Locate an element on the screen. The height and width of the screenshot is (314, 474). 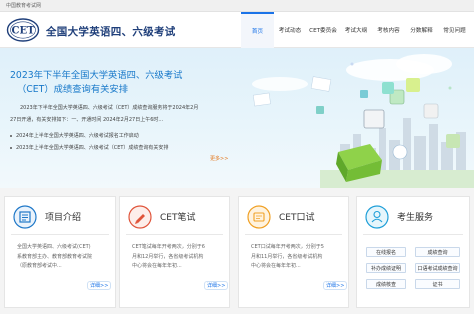
oral-score-query-button: 口语考试成绩查询 is located at coordinates (437, 268).